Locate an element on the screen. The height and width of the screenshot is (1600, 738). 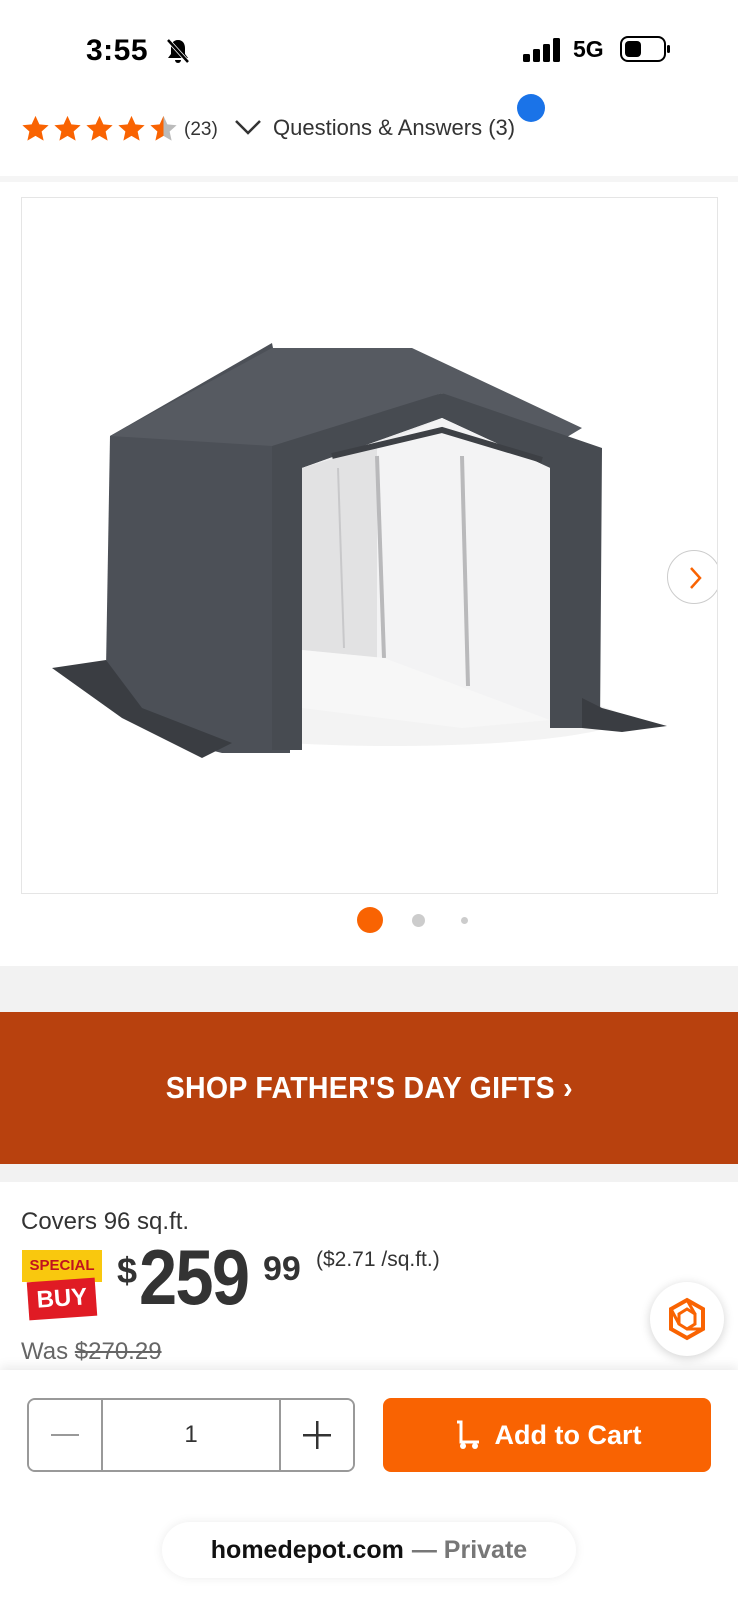
plus-icon is located at coordinates (317, 1435).